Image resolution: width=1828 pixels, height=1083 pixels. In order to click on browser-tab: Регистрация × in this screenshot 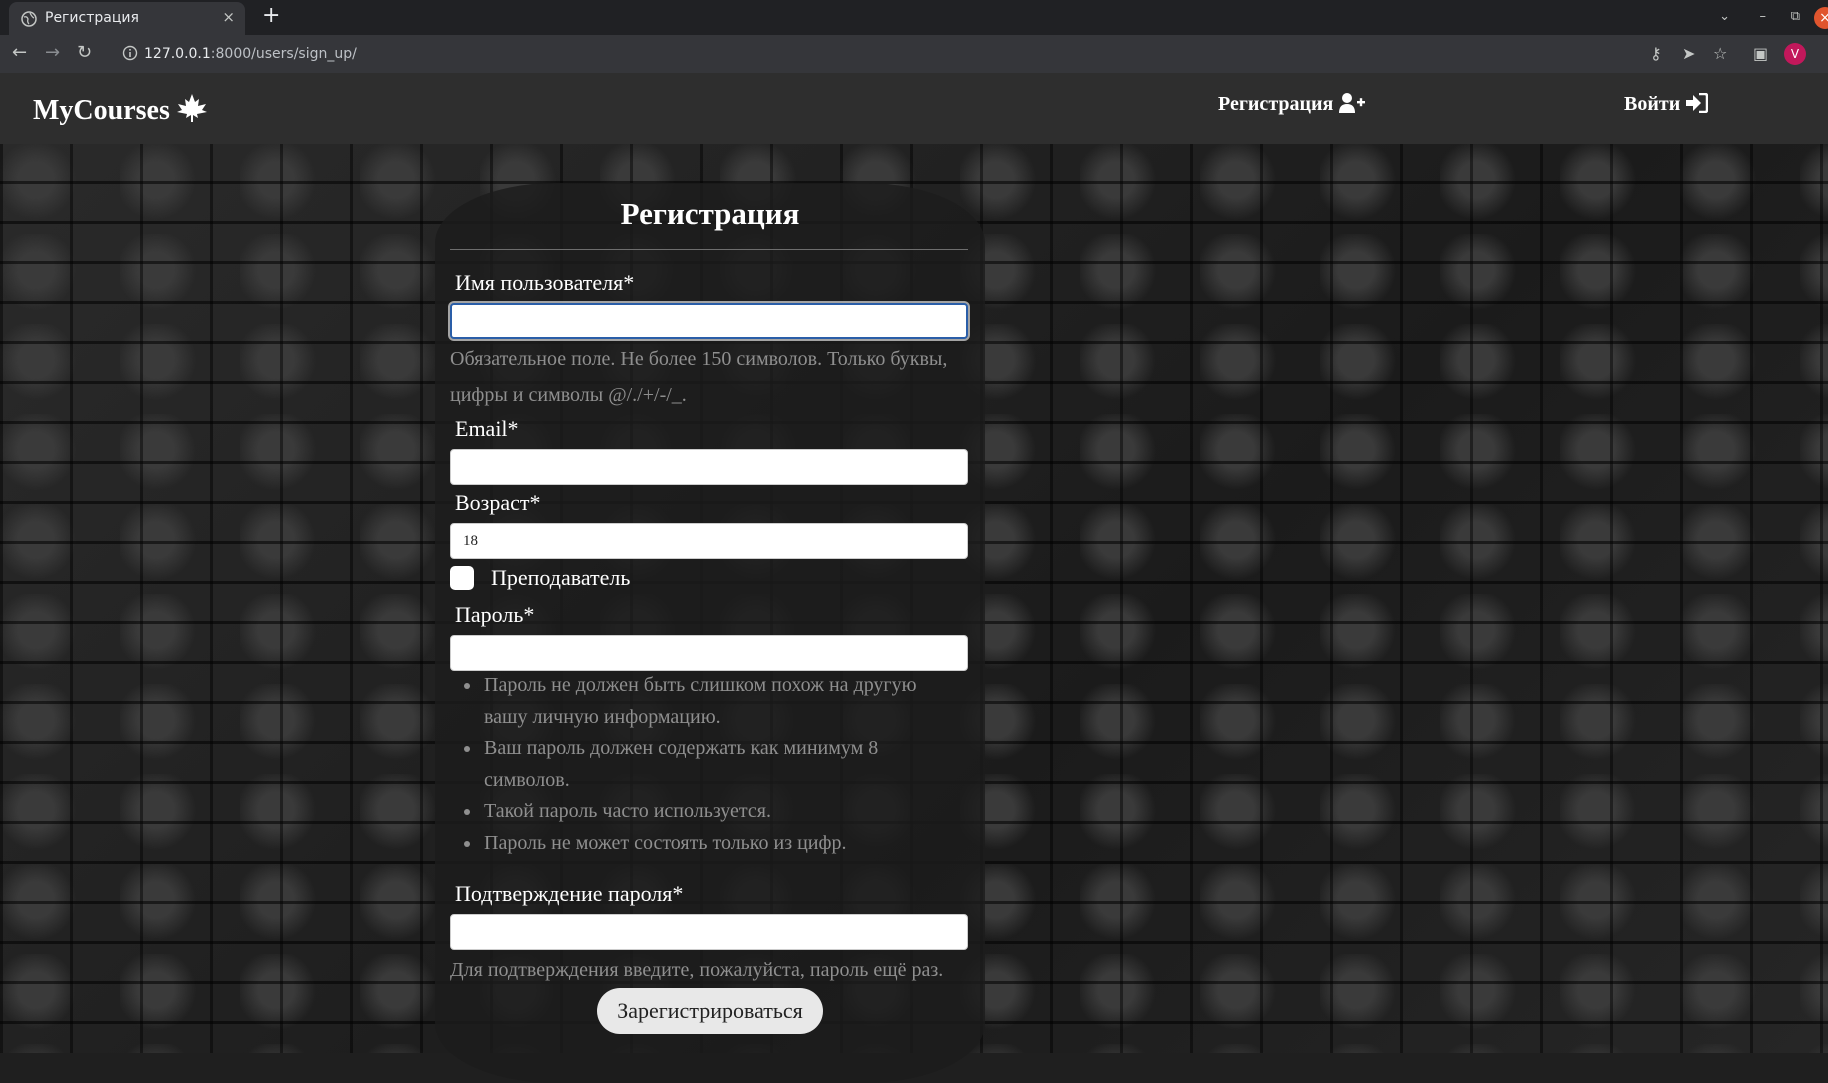, I will do `click(127, 18)`.